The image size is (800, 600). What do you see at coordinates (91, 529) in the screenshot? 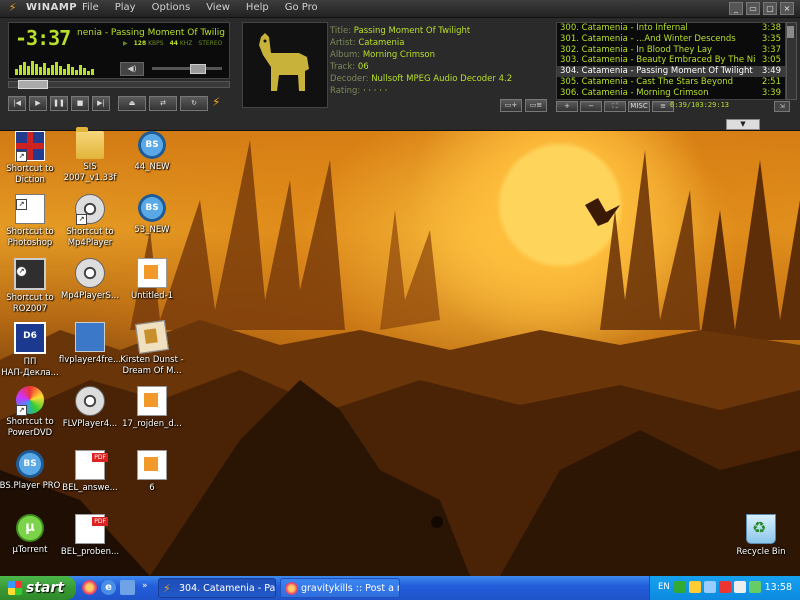
I see `pdf-icon` at bounding box center [91, 529].